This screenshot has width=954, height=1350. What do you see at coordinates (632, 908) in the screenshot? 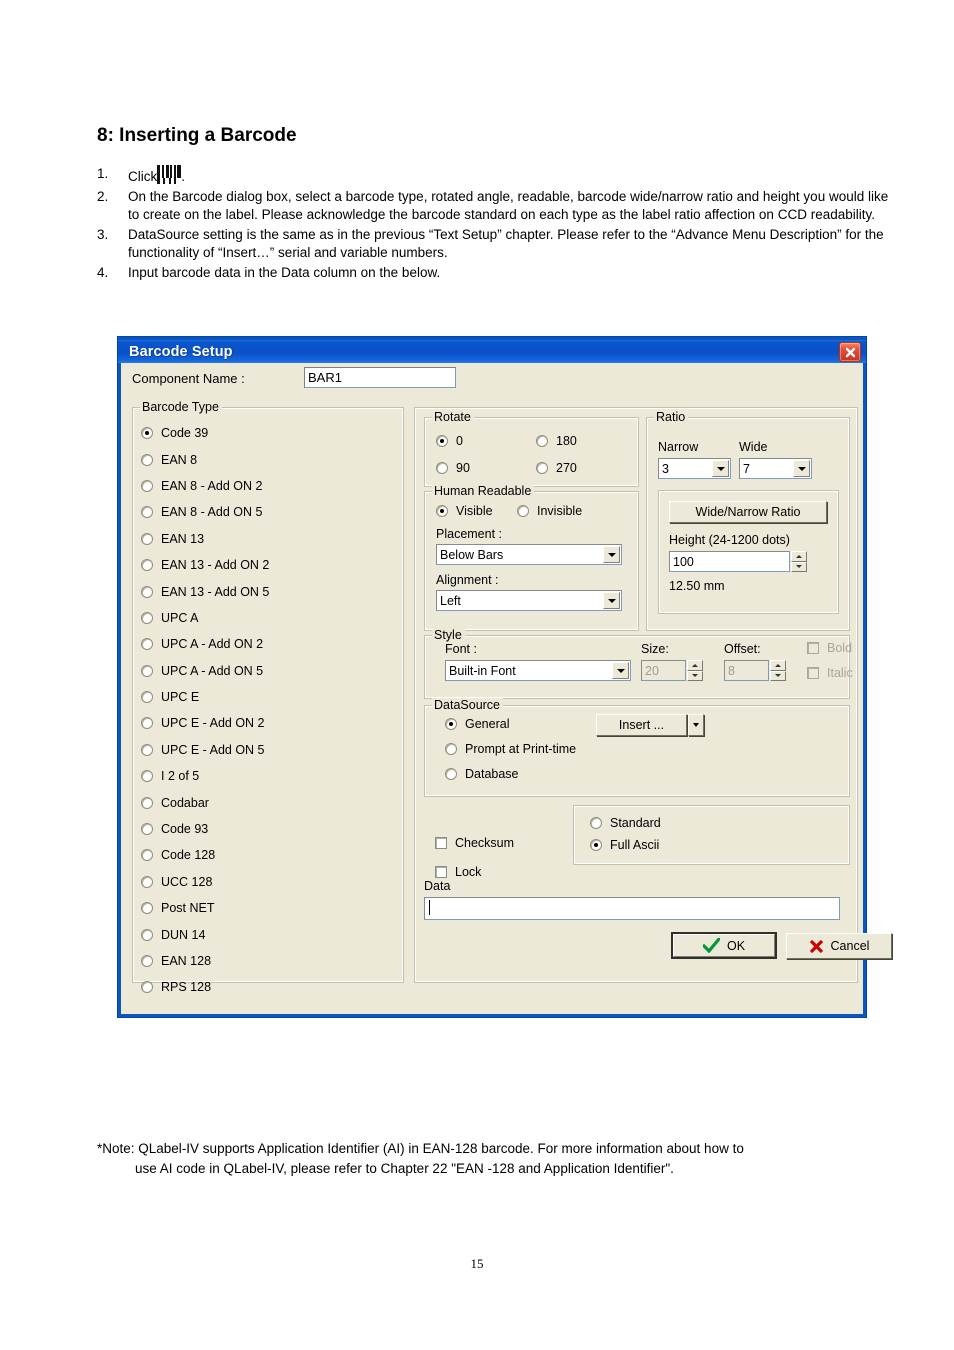
I see `data-input` at bounding box center [632, 908].